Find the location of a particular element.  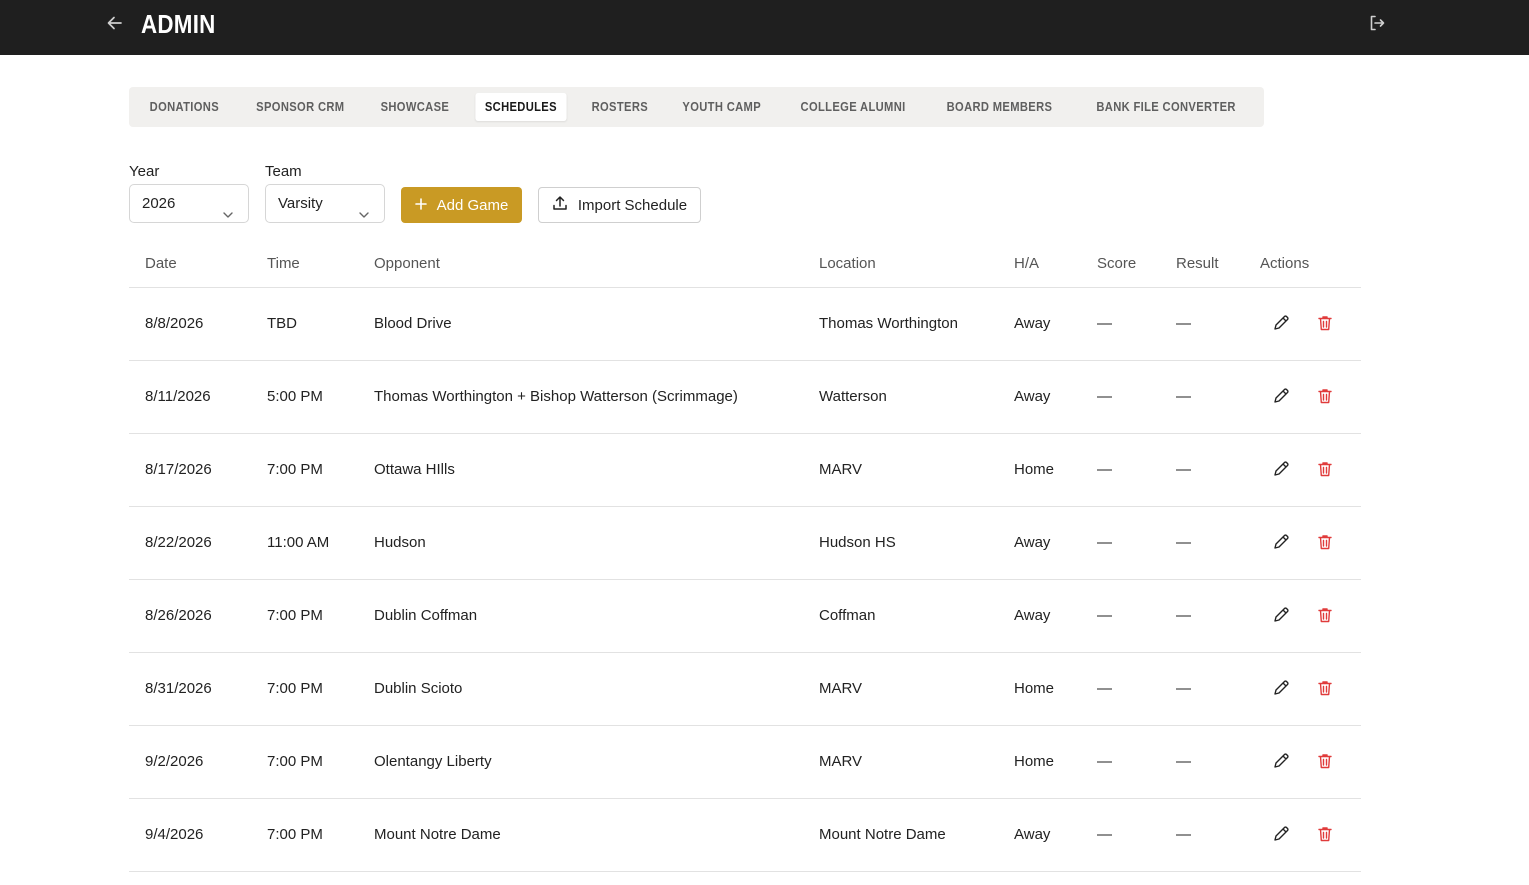

add-game-button: Add Game is located at coordinates (461, 205).